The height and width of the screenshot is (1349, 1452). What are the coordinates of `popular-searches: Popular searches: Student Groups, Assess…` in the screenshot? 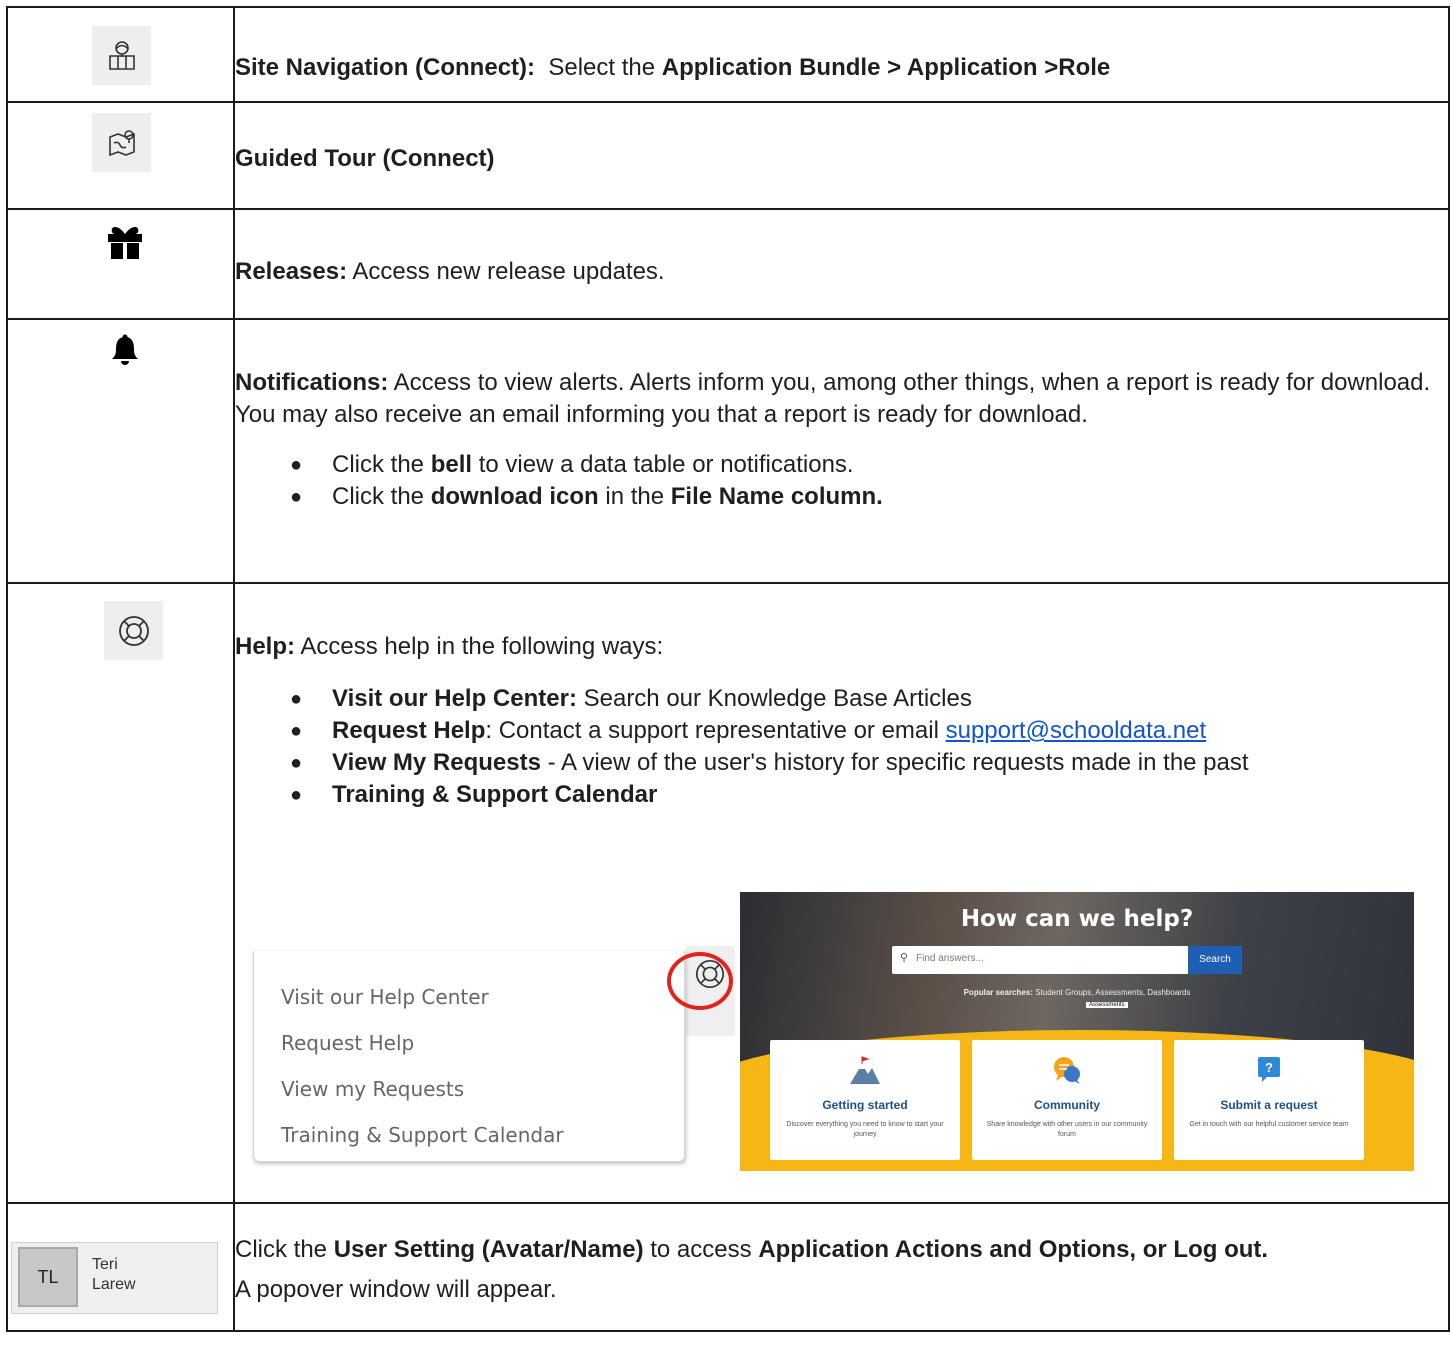 It's located at (1077, 992).